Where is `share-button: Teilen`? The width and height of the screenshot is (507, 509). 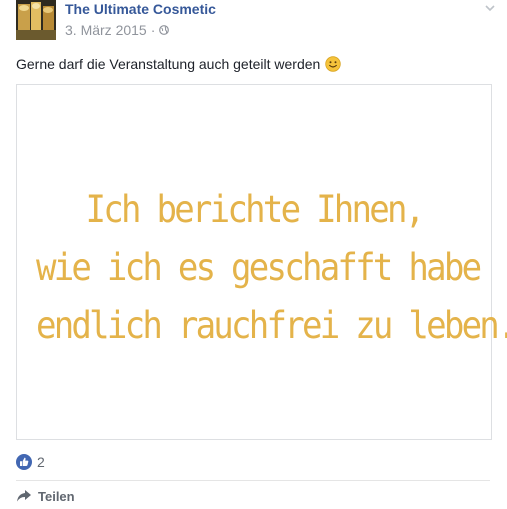 share-button: Teilen is located at coordinates (45, 496).